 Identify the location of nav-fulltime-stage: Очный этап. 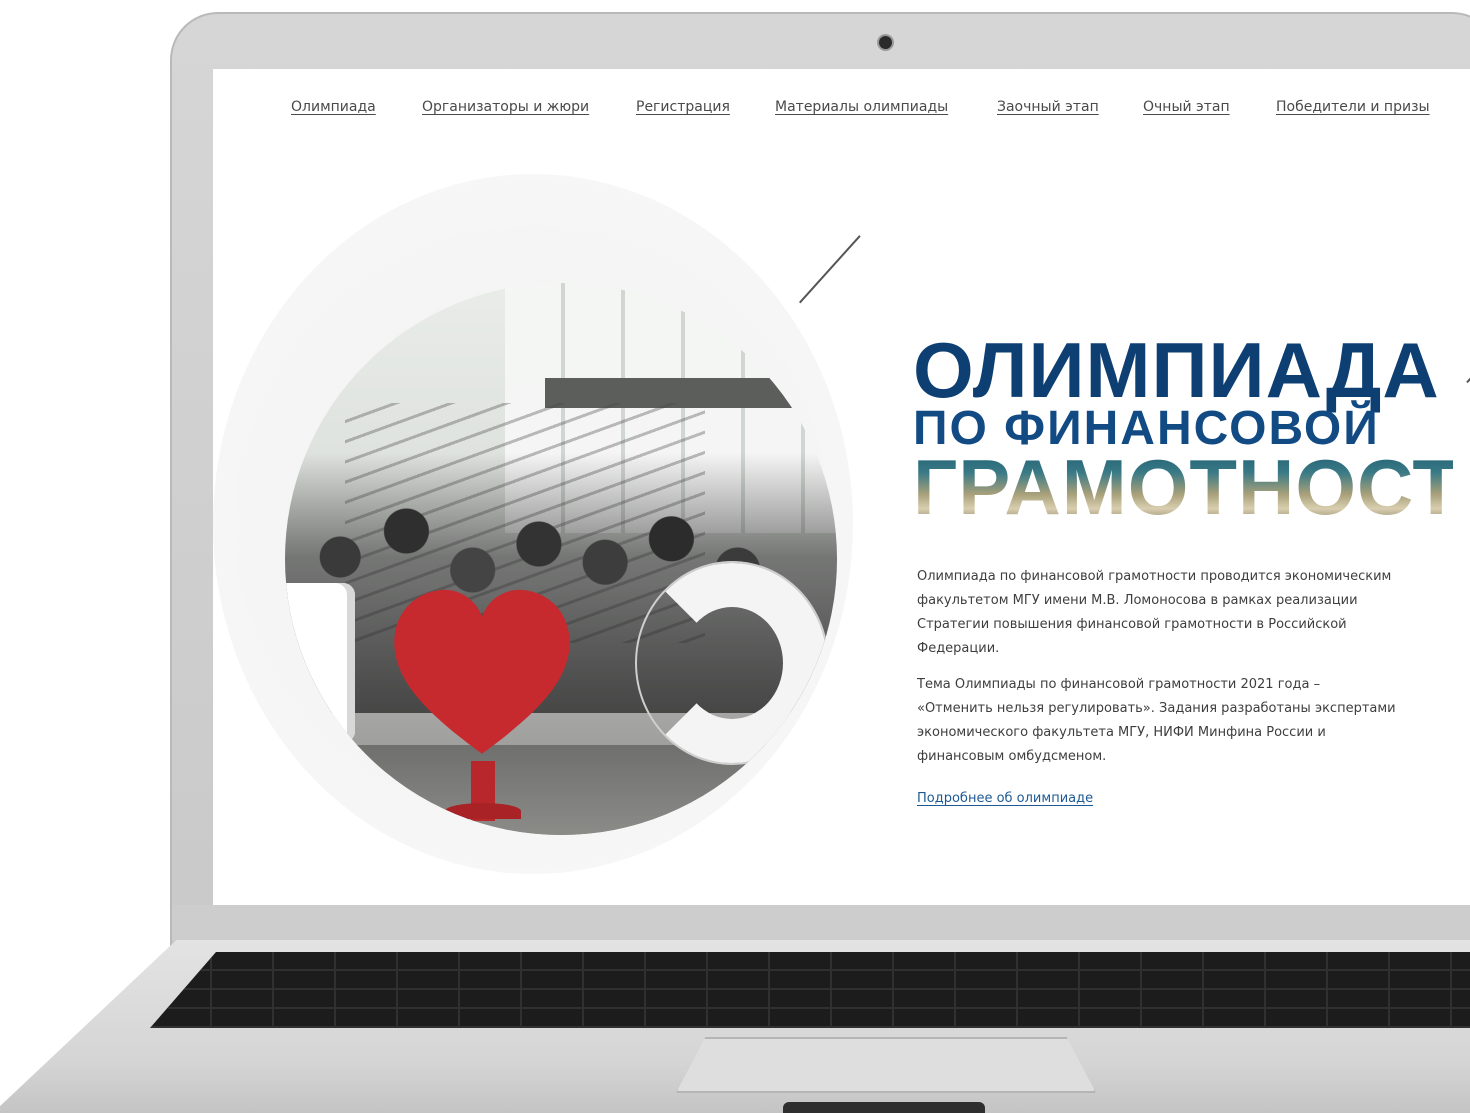
(1186, 107).